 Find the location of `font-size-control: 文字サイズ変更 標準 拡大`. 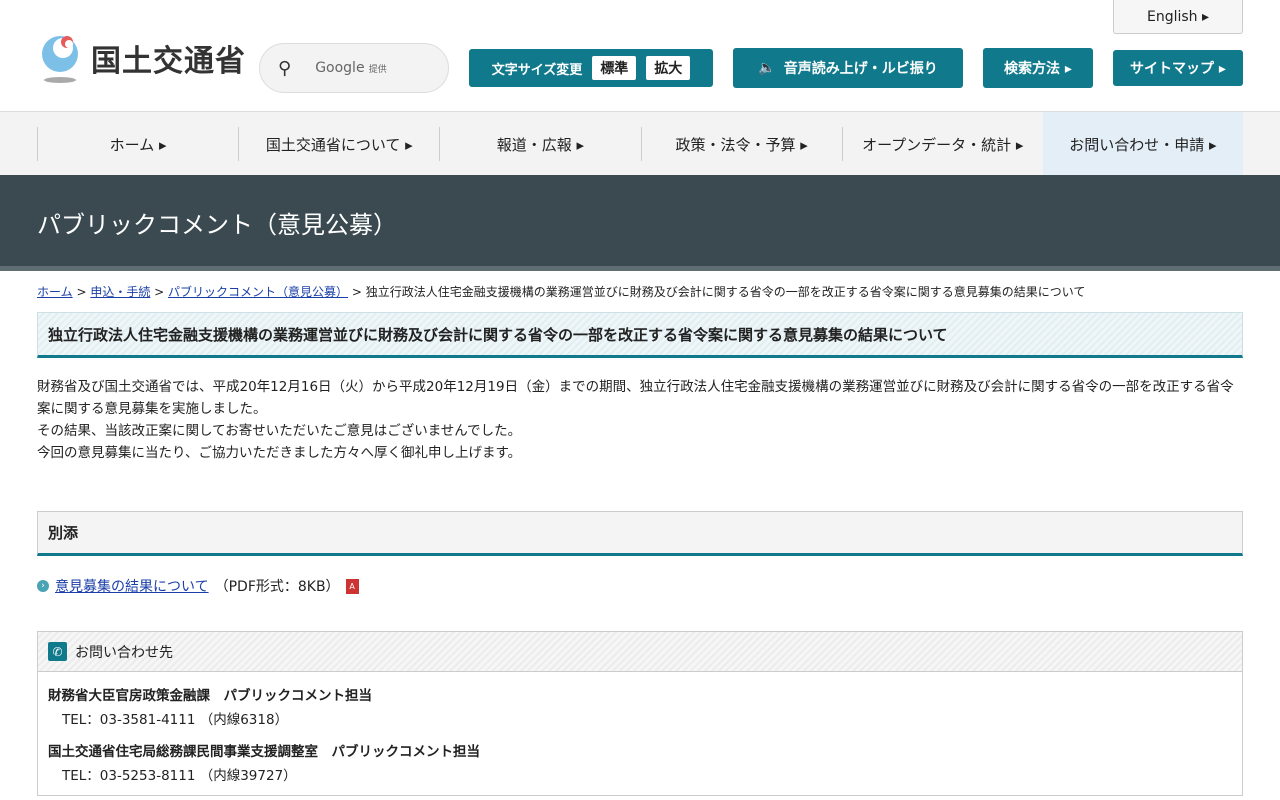

font-size-control: 文字サイズ変更 標準 拡大 is located at coordinates (591, 68).